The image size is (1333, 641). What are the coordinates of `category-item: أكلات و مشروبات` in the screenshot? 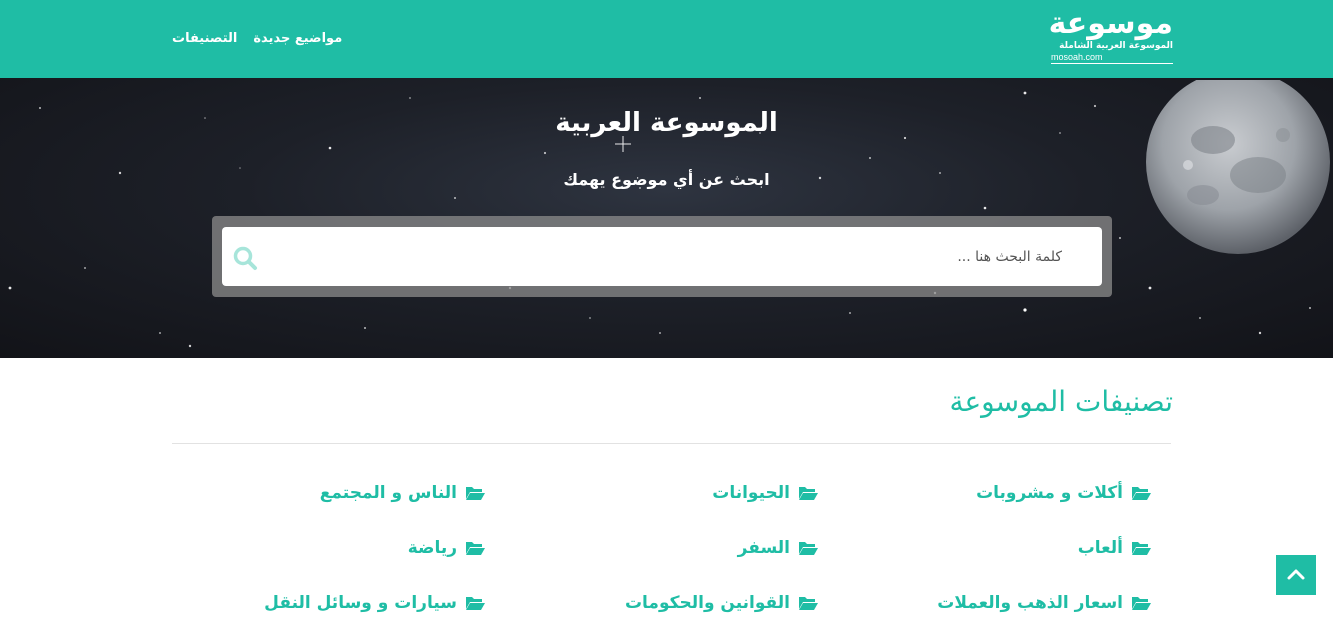 It's located at (1063, 493).